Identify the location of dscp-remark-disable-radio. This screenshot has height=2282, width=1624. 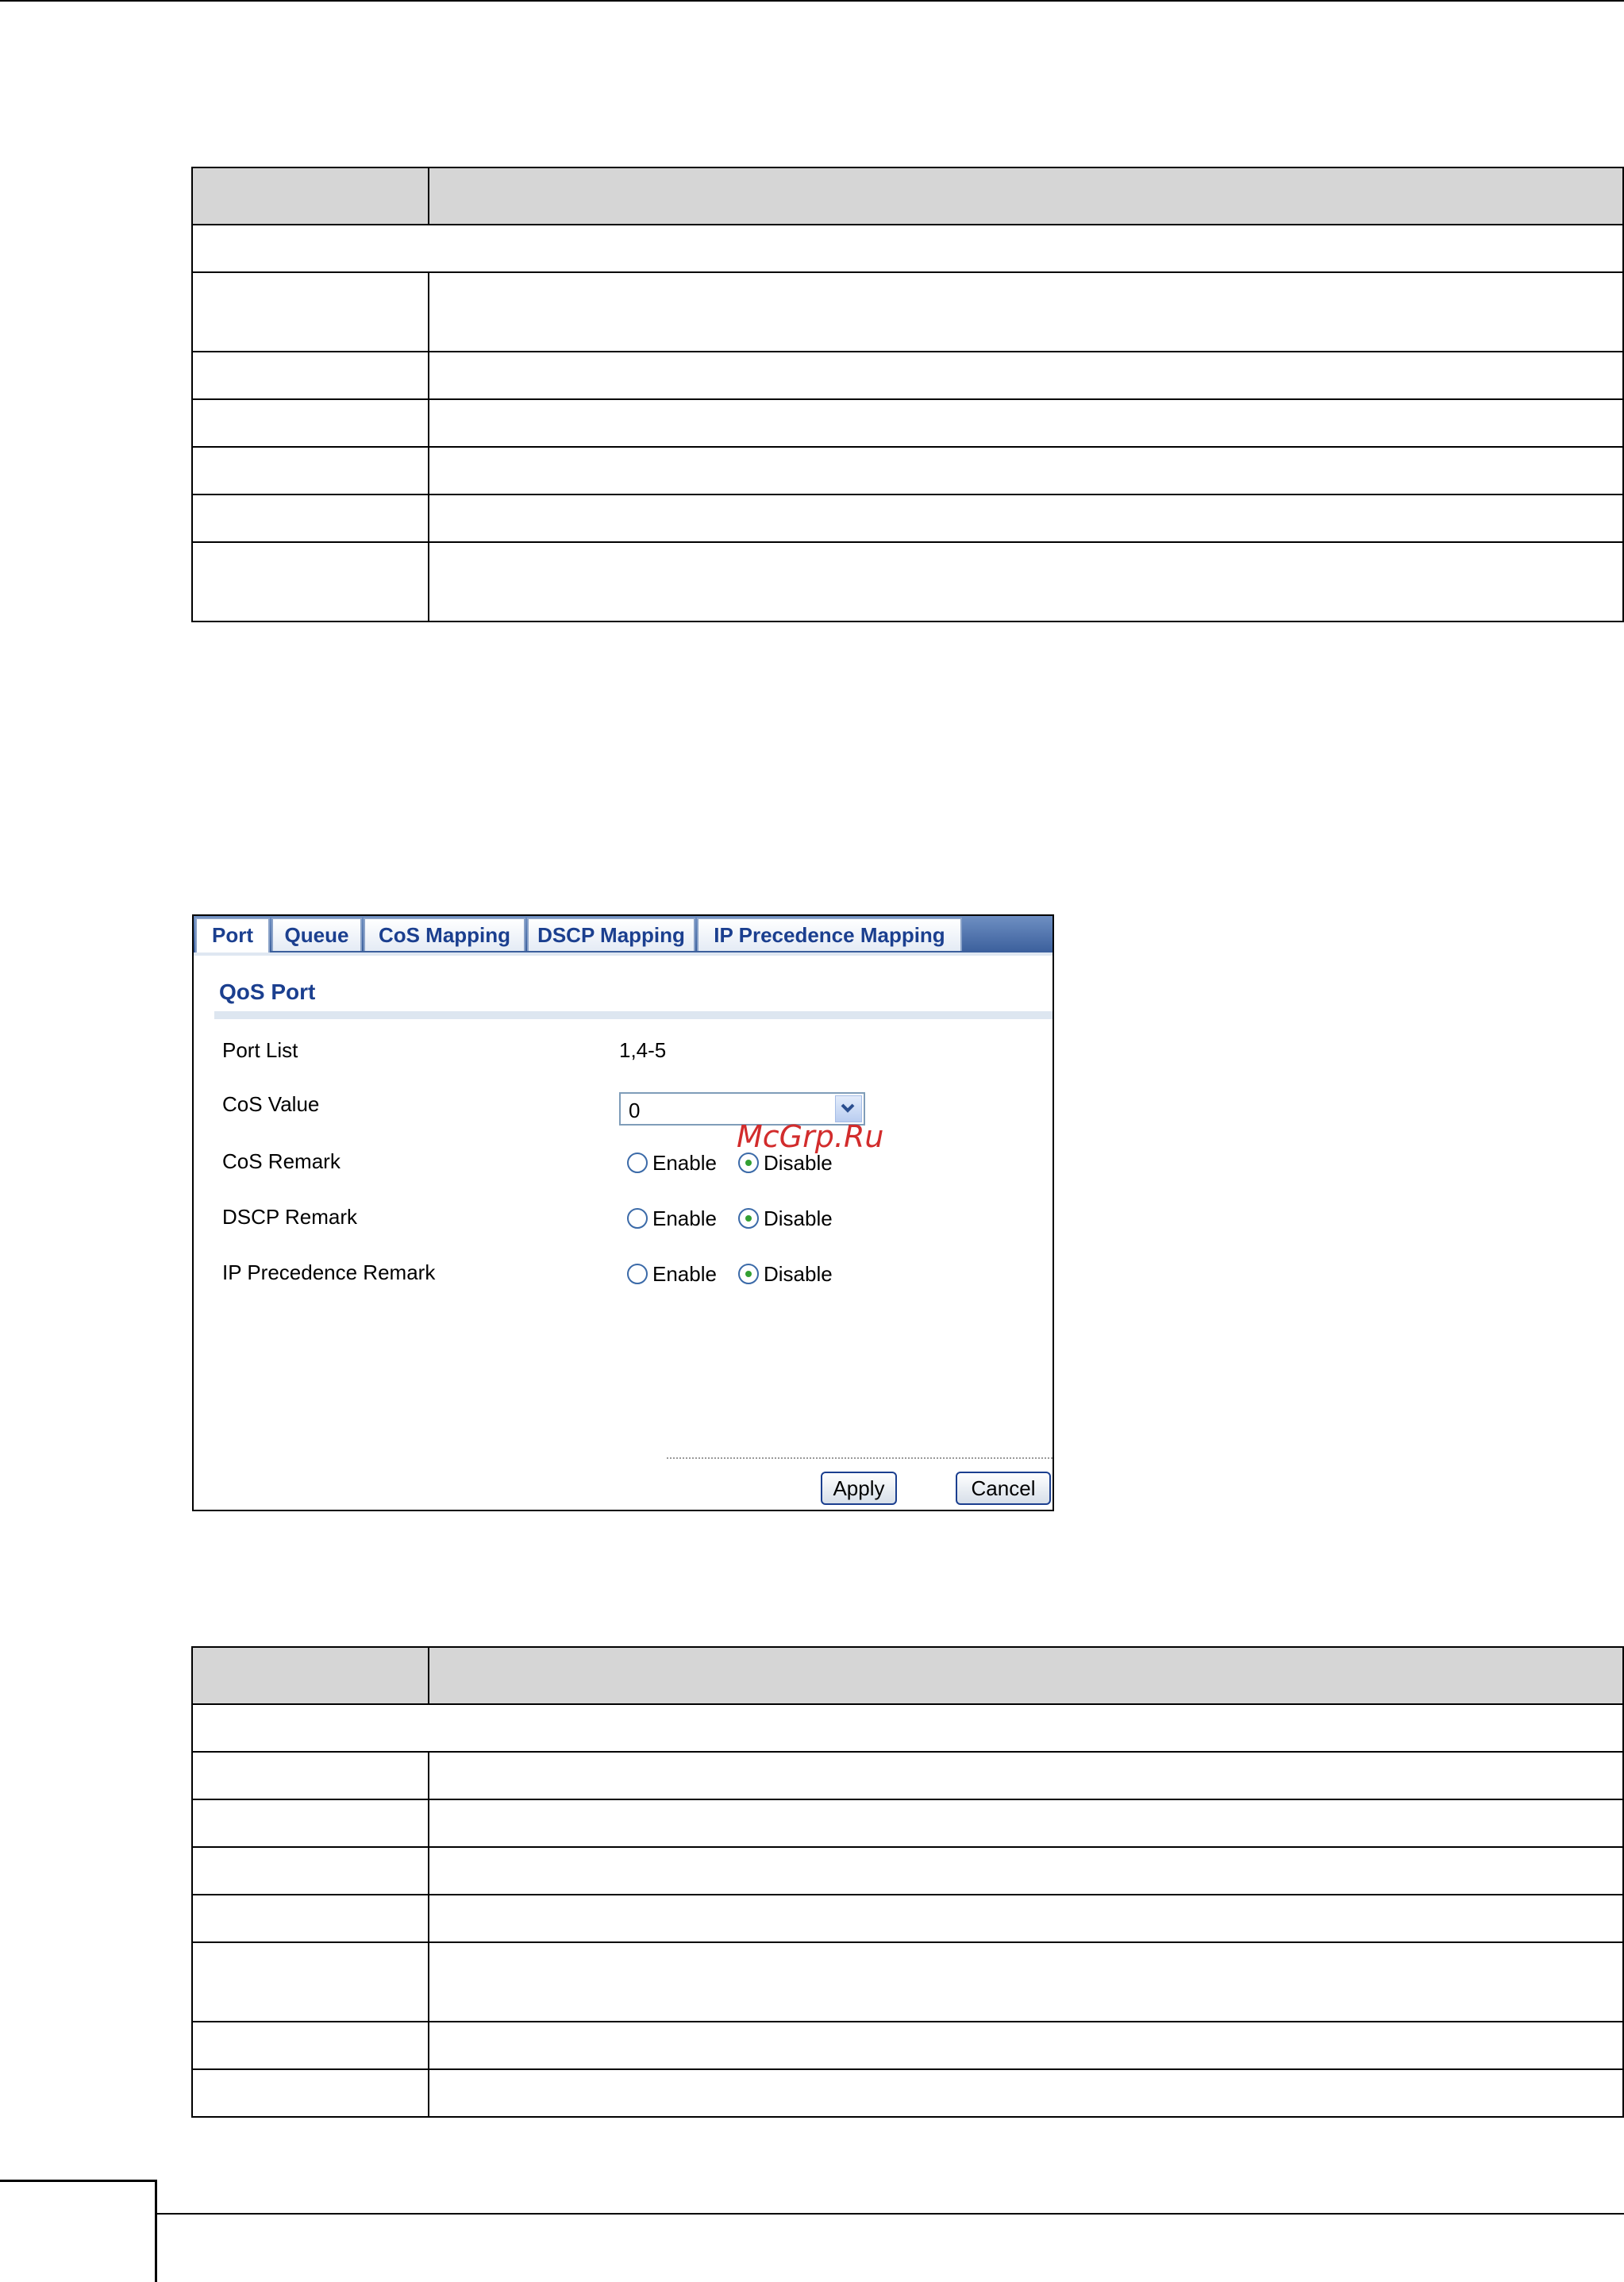
(748, 1218).